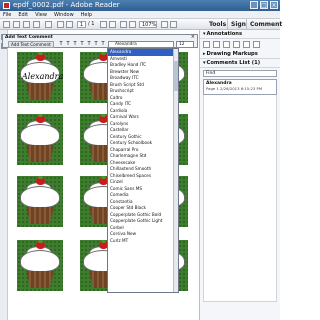  What do you see at coordinates (173, 24) in the screenshot?
I see `read-mode-icon` at bounding box center [173, 24].